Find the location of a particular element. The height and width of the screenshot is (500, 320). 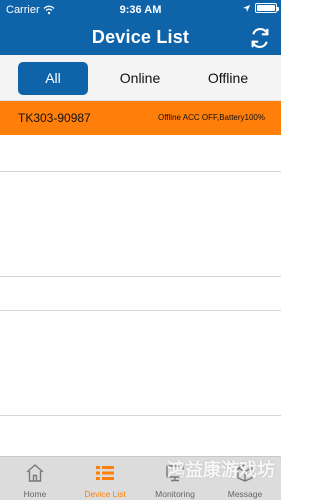

tabbar-label-monitoring: Monitoring is located at coordinates (175, 494).